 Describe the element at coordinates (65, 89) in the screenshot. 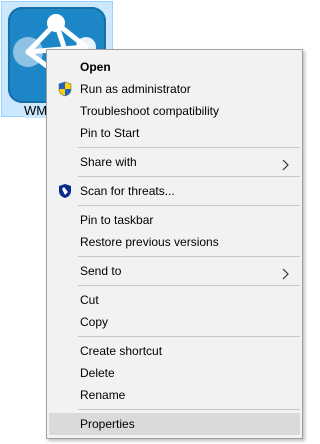

I see `uac-shield-icon` at that location.